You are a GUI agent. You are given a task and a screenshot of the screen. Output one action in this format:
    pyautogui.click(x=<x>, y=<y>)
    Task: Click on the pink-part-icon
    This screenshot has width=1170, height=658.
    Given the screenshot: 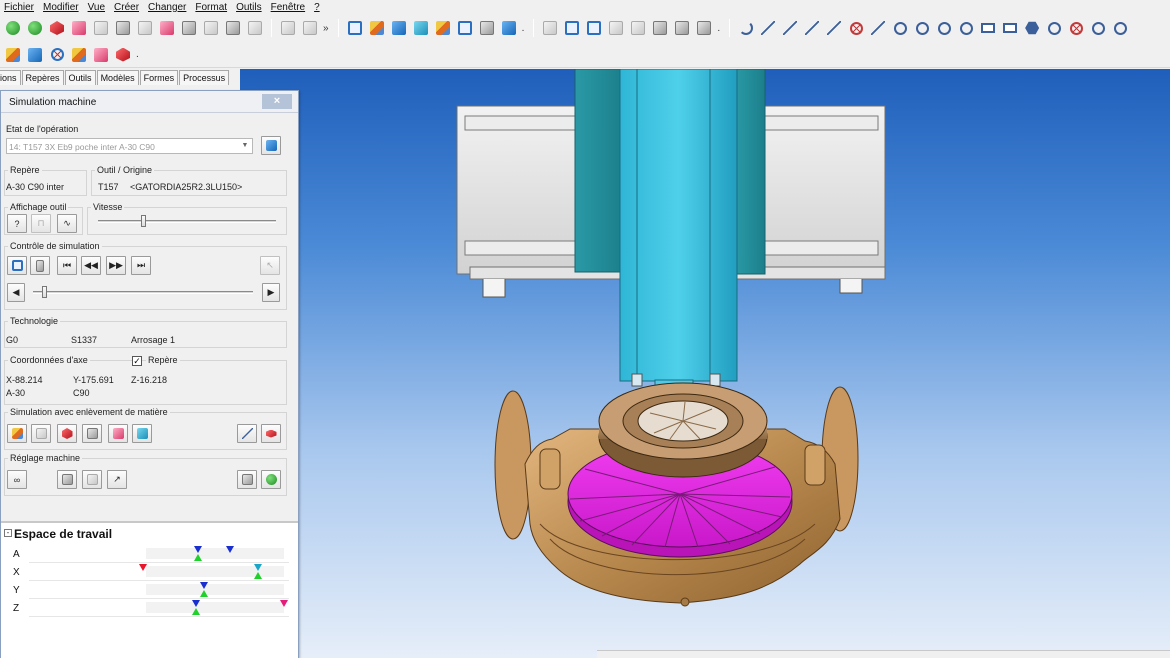 What is the action you would take?
    pyautogui.click(x=167, y=28)
    